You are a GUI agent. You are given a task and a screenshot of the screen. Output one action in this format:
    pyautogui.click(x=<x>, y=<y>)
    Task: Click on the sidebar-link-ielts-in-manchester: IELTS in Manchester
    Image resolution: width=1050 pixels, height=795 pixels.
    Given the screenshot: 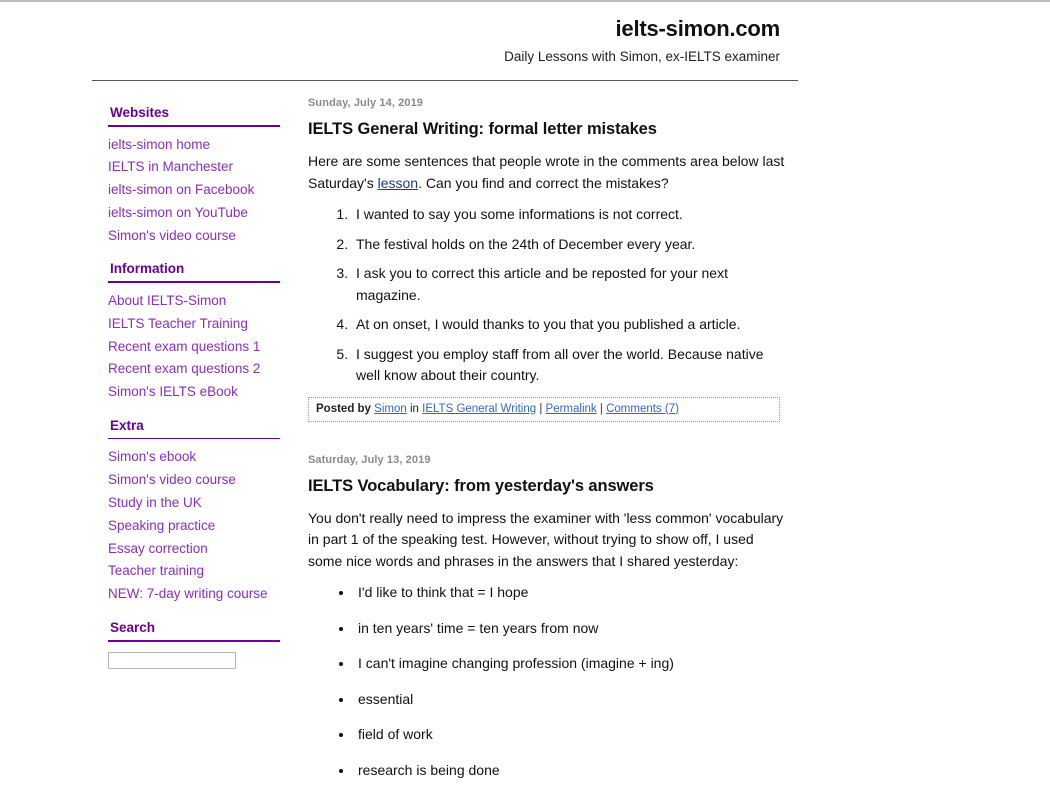 What is the action you would take?
    pyautogui.click(x=198, y=167)
    